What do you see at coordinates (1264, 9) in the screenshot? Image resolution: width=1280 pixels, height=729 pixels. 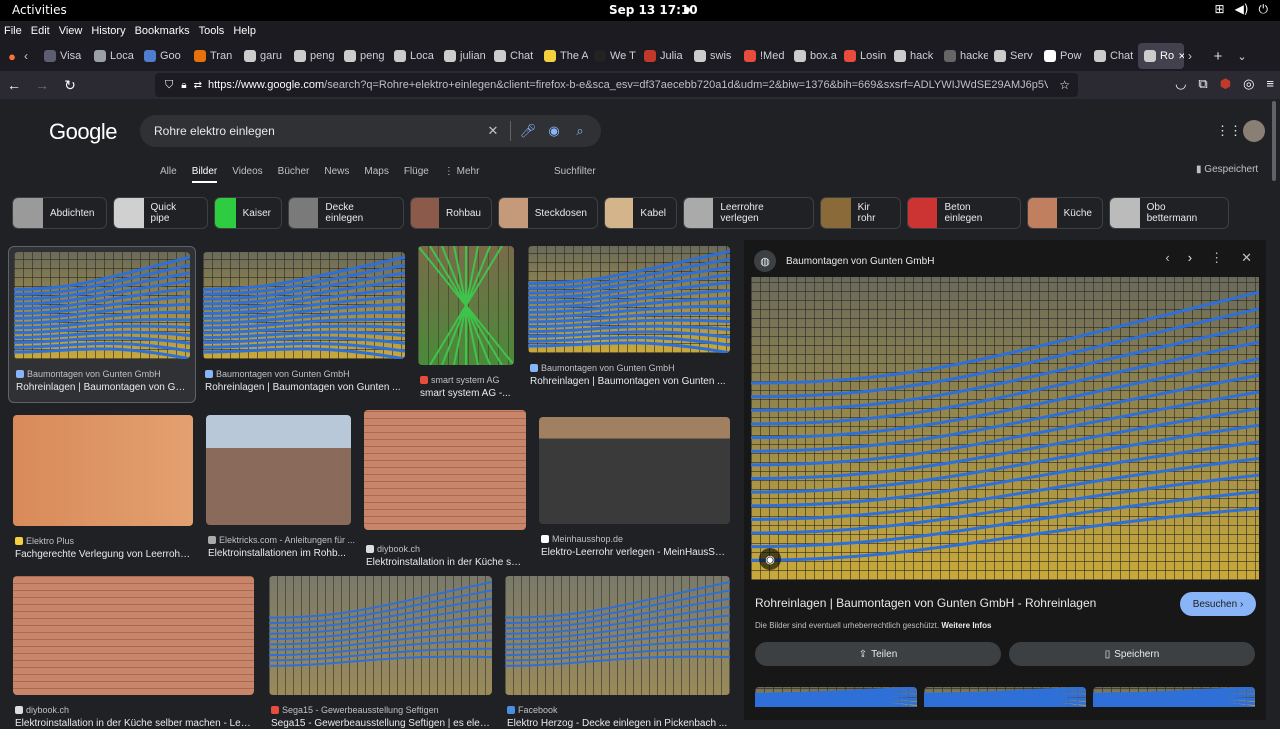 I see `power-icon: ⏻` at bounding box center [1264, 9].